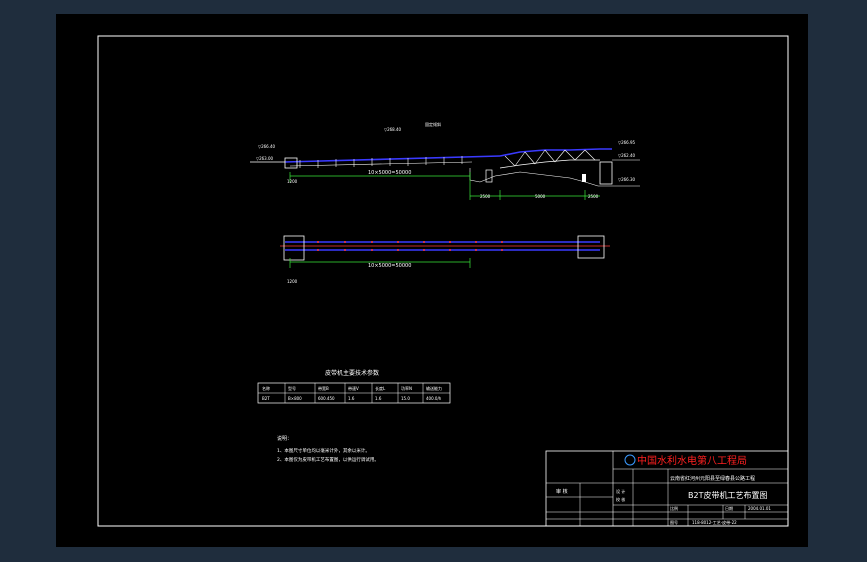 The width and height of the screenshot is (867, 562). Describe the element at coordinates (620, 491) in the screenshot. I see `design-label: 设 计` at that location.